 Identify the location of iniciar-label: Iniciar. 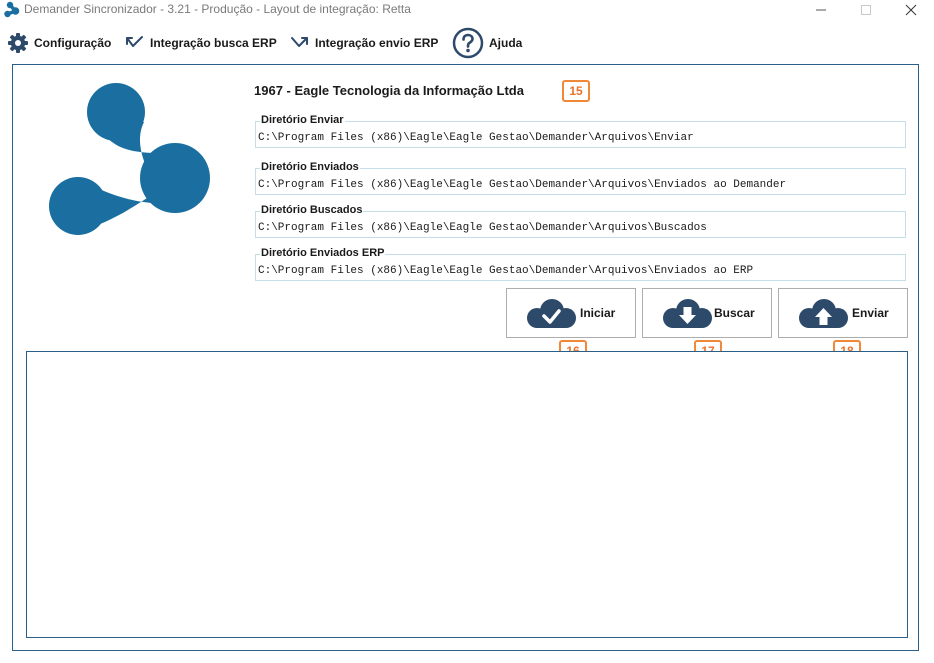
(598, 313).